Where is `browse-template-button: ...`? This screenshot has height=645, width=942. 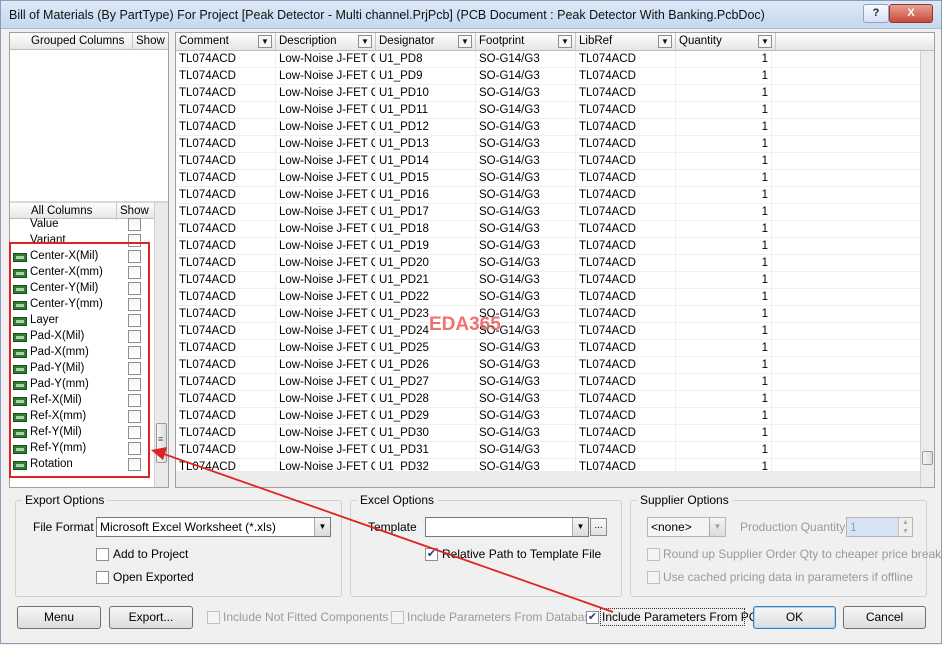
browse-template-button: ... is located at coordinates (598, 527).